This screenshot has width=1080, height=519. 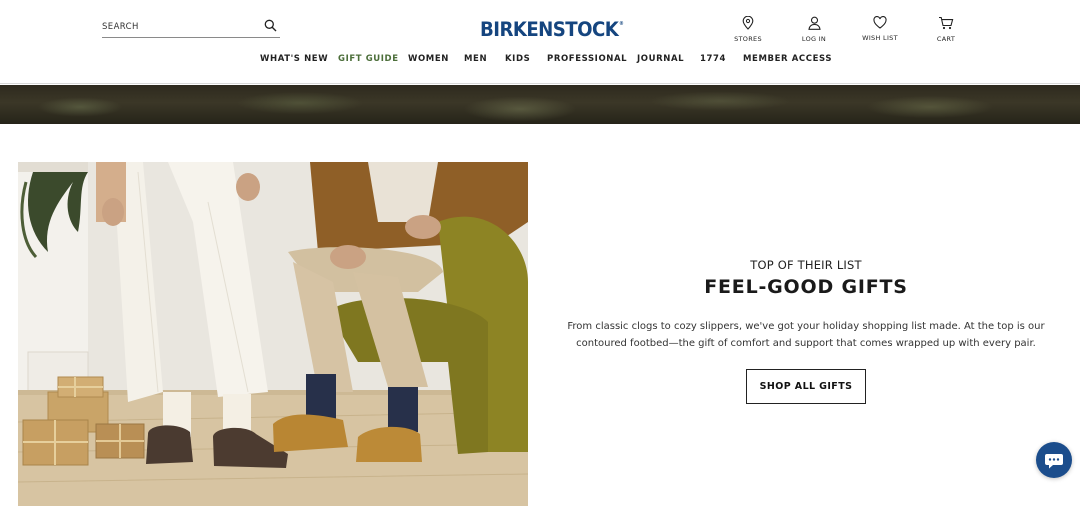 What do you see at coordinates (428, 59) in the screenshot?
I see `nav-item-women: WOMEN` at bounding box center [428, 59].